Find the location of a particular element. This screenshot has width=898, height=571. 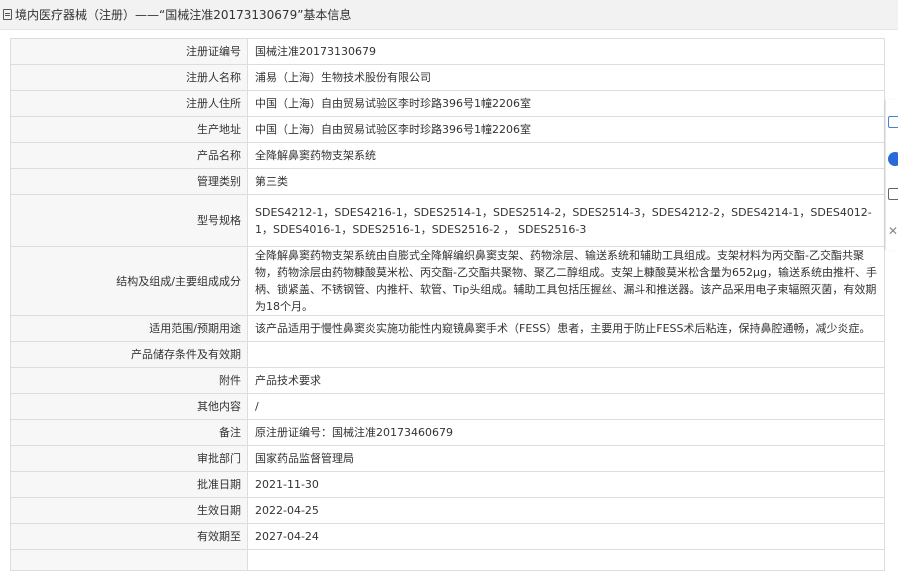

table-row: 产品名称 全降解鼻窦药物支架系统 is located at coordinates (447, 155).